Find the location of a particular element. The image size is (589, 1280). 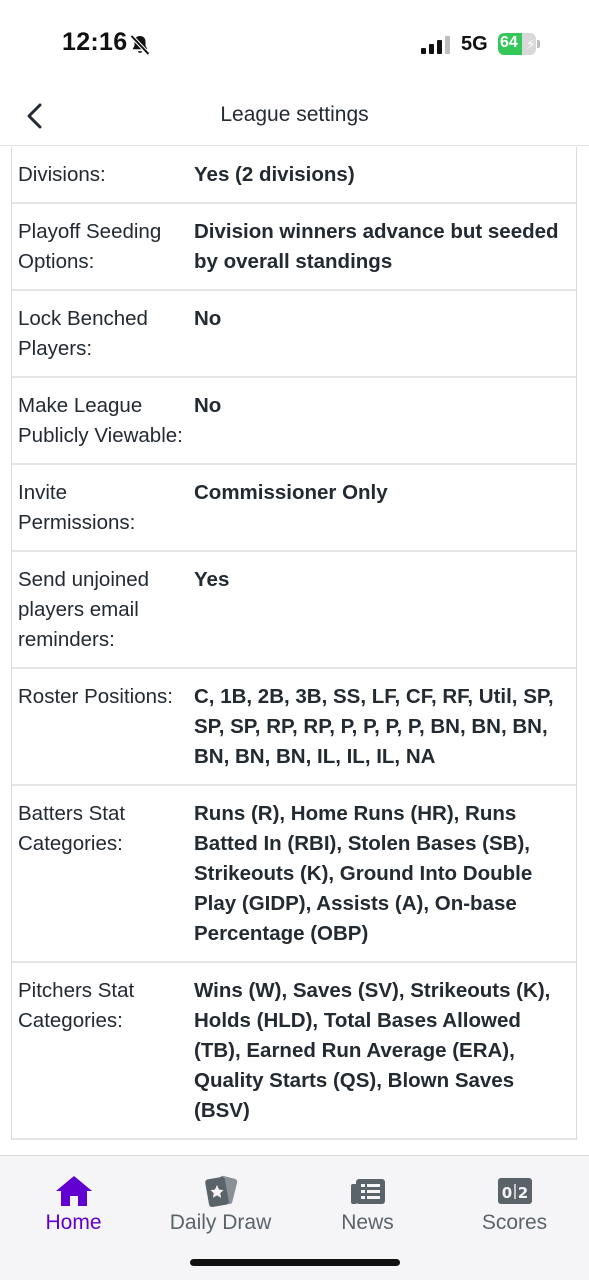

settings-row-divisions: Divisions: Yes (2 divisions) is located at coordinates (294, 175).